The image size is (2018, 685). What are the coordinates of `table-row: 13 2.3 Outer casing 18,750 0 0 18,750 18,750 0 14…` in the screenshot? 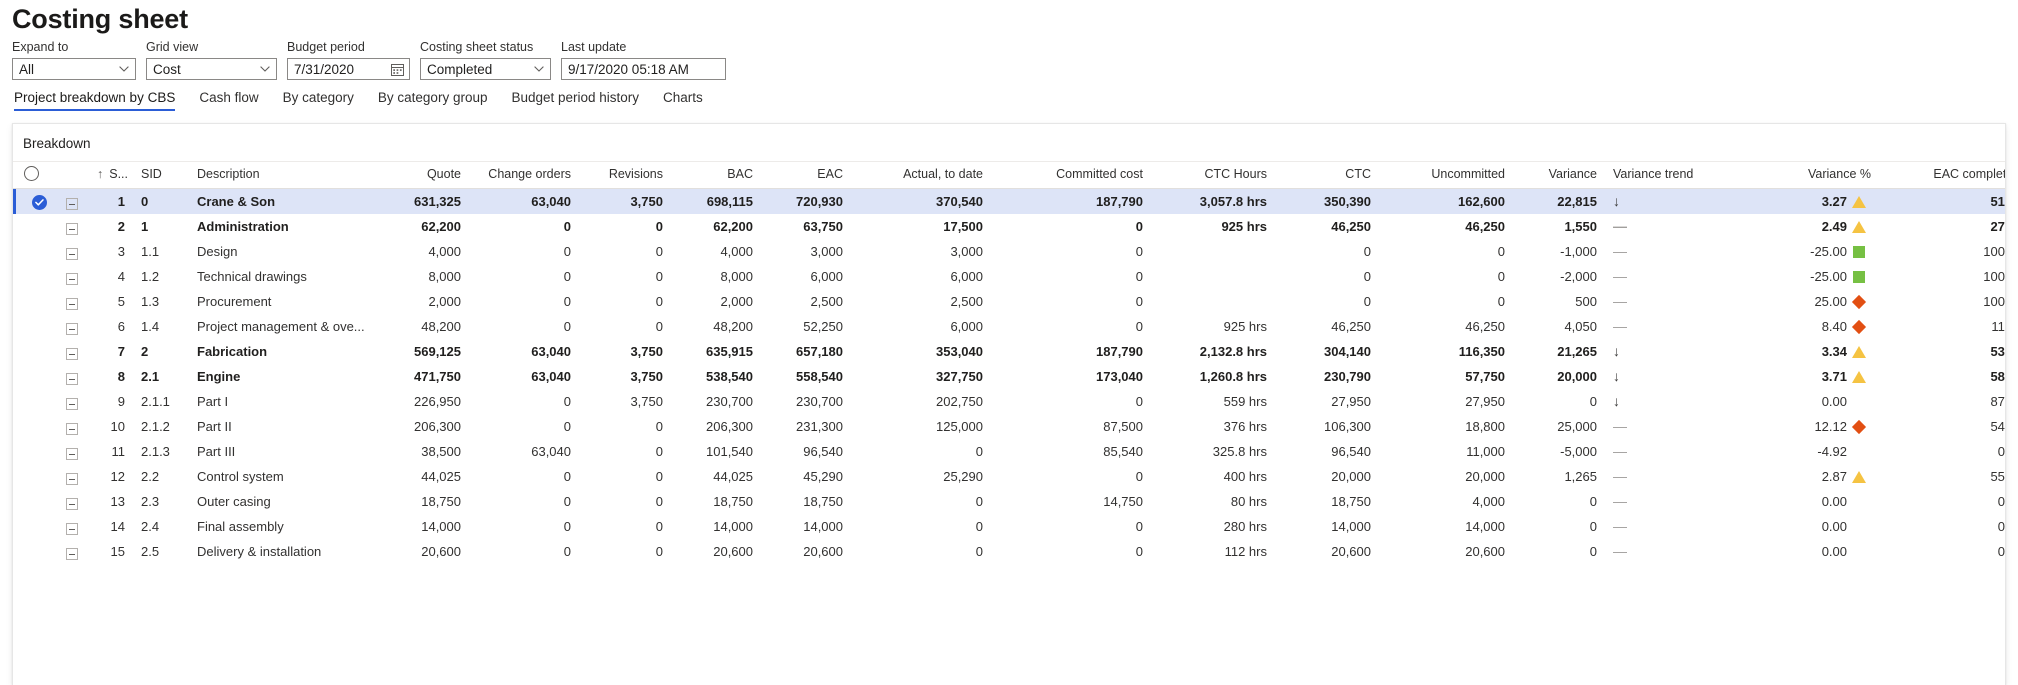 It's located at (1009, 501).